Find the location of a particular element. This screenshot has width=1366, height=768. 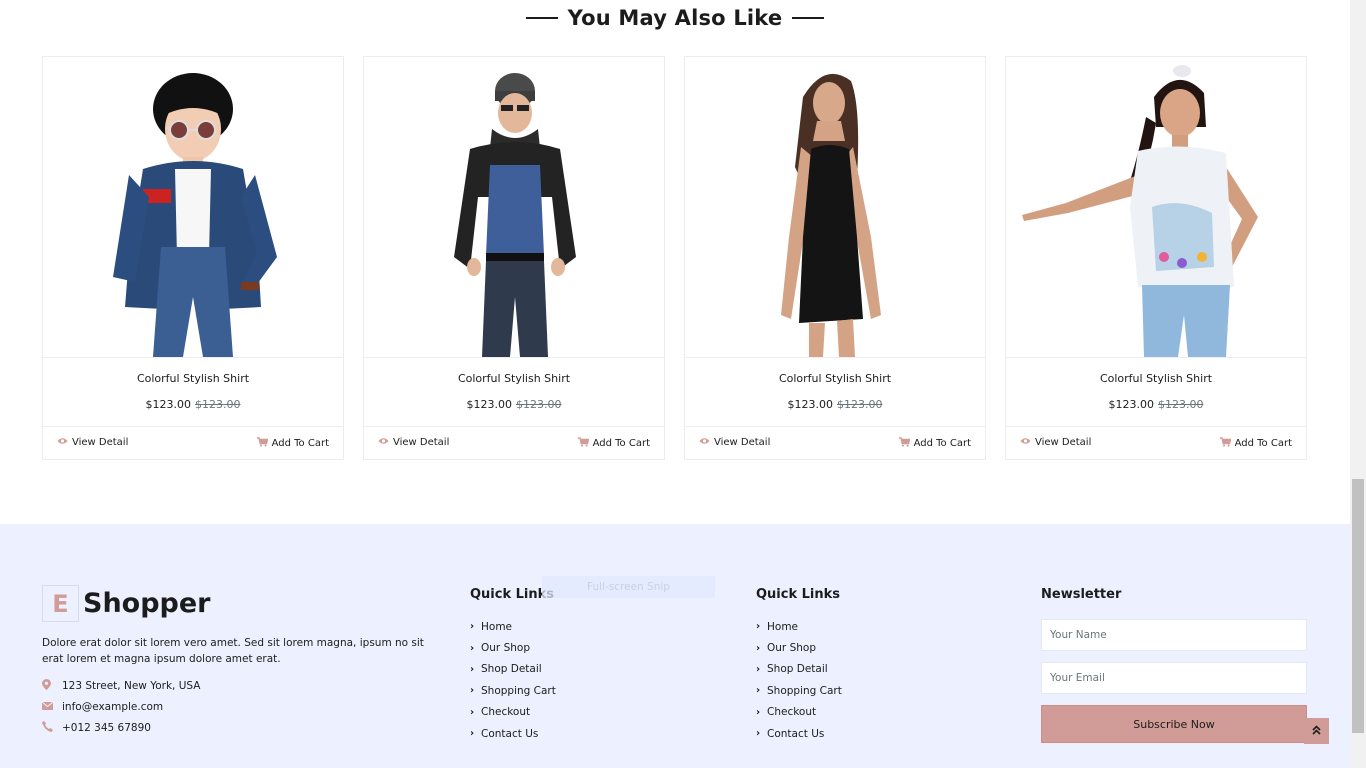

brand-name: Shopper is located at coordinates (147, 603).